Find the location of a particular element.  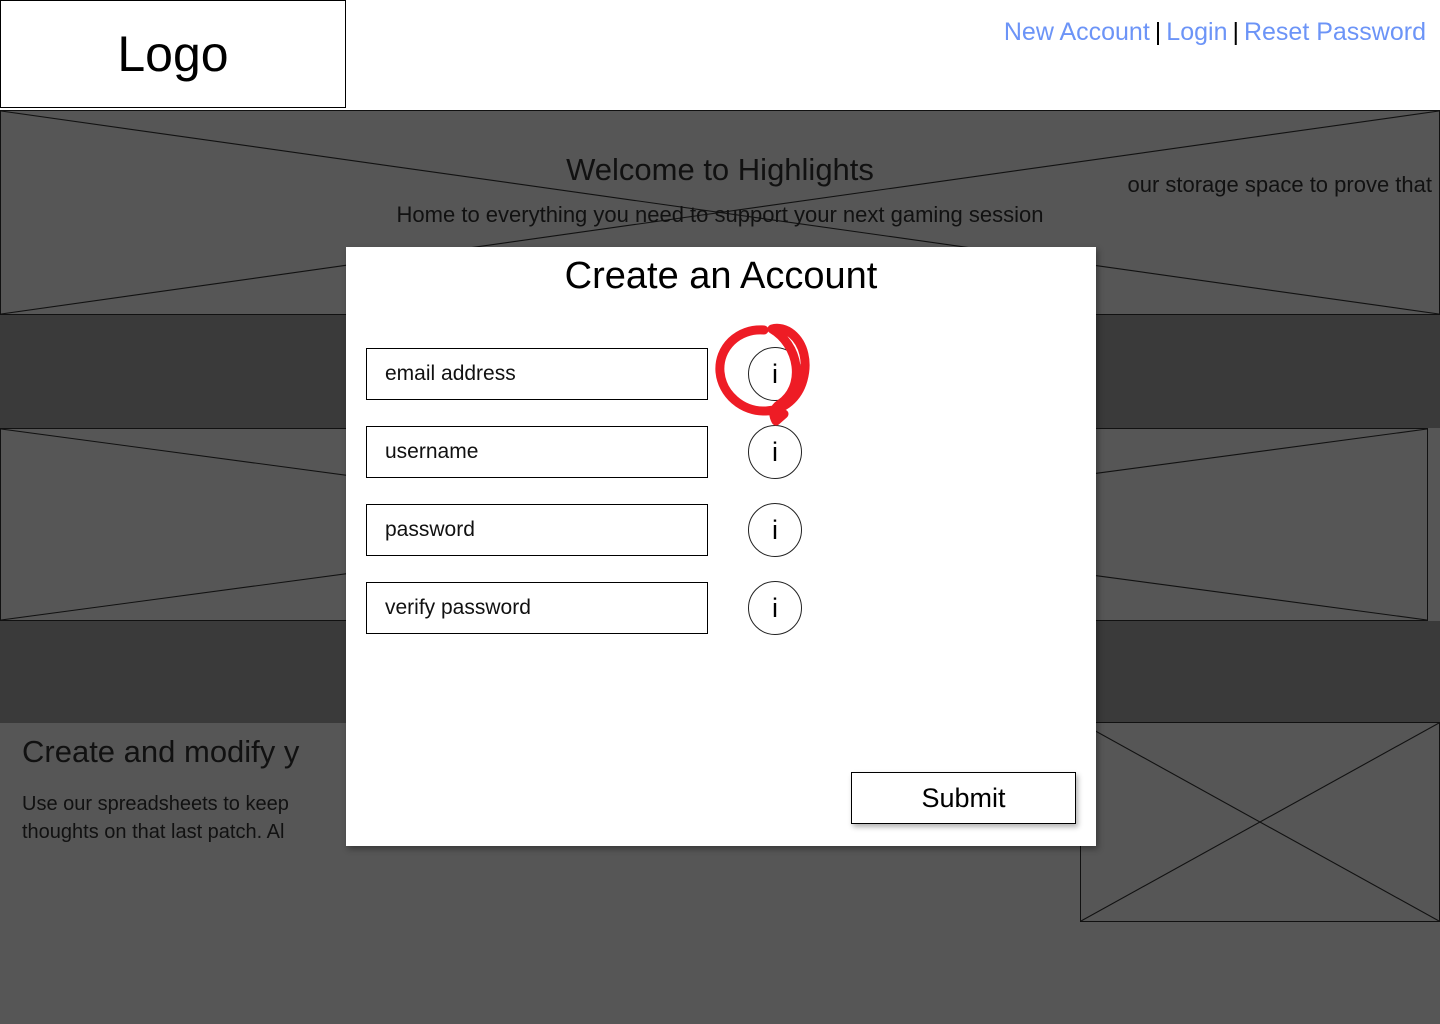

field-row-password: password i is located at coordinates (586, 530).